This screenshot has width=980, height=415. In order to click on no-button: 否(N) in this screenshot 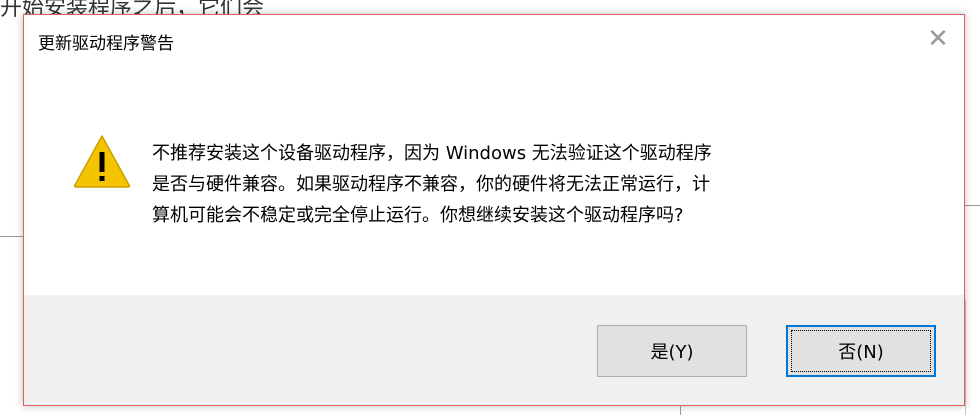, I will do `click(861, 351)`.